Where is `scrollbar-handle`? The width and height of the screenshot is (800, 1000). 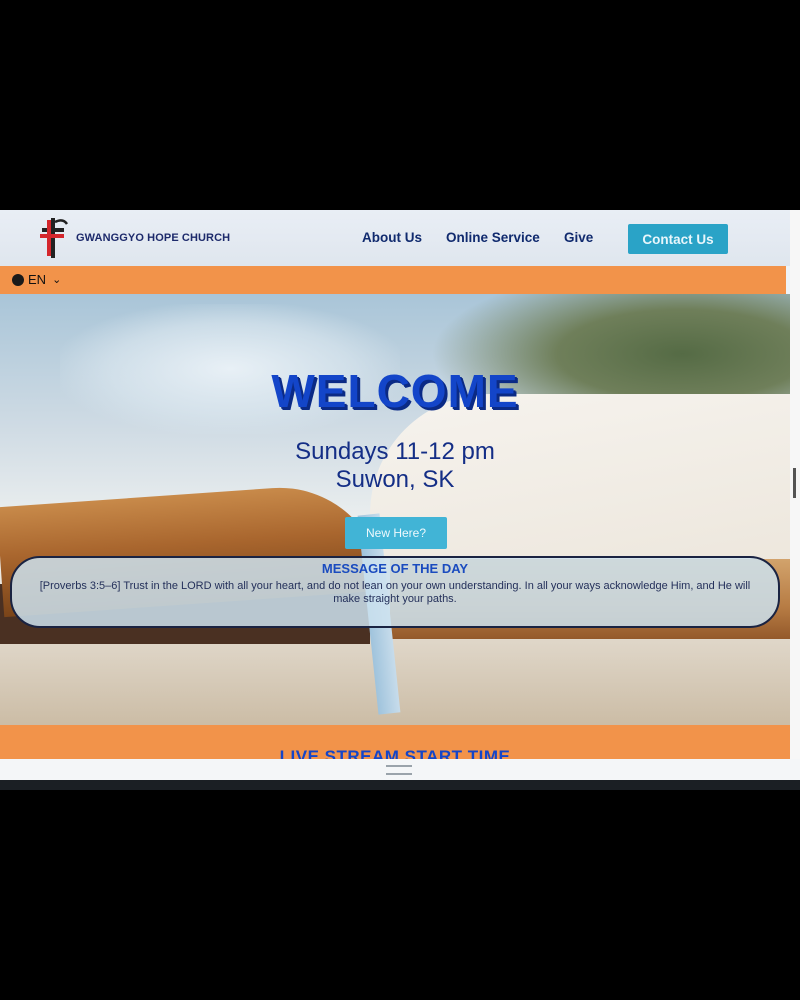
scrollbar-handle is located at coordinates (794, 483).